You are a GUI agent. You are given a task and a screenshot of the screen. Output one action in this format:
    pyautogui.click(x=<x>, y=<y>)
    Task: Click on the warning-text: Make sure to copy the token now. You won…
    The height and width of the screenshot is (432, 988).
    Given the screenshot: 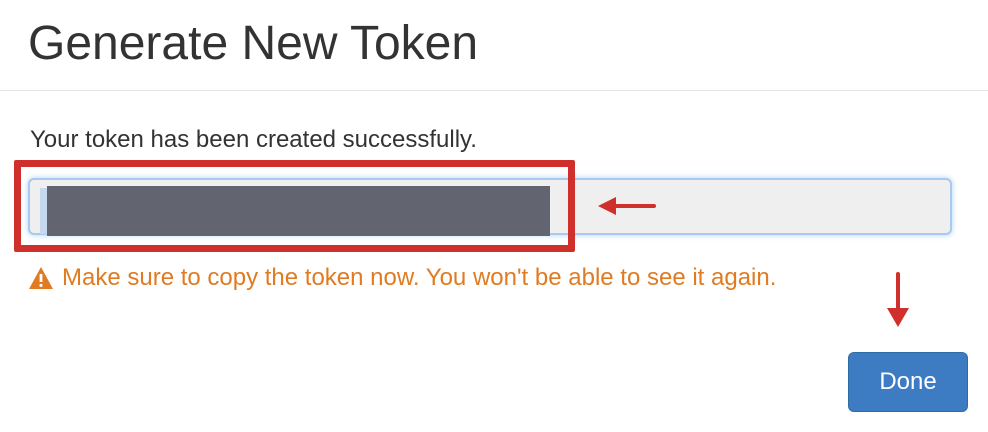 What is the action you would take?
    pyautogui.click(x=419, y=277)
    